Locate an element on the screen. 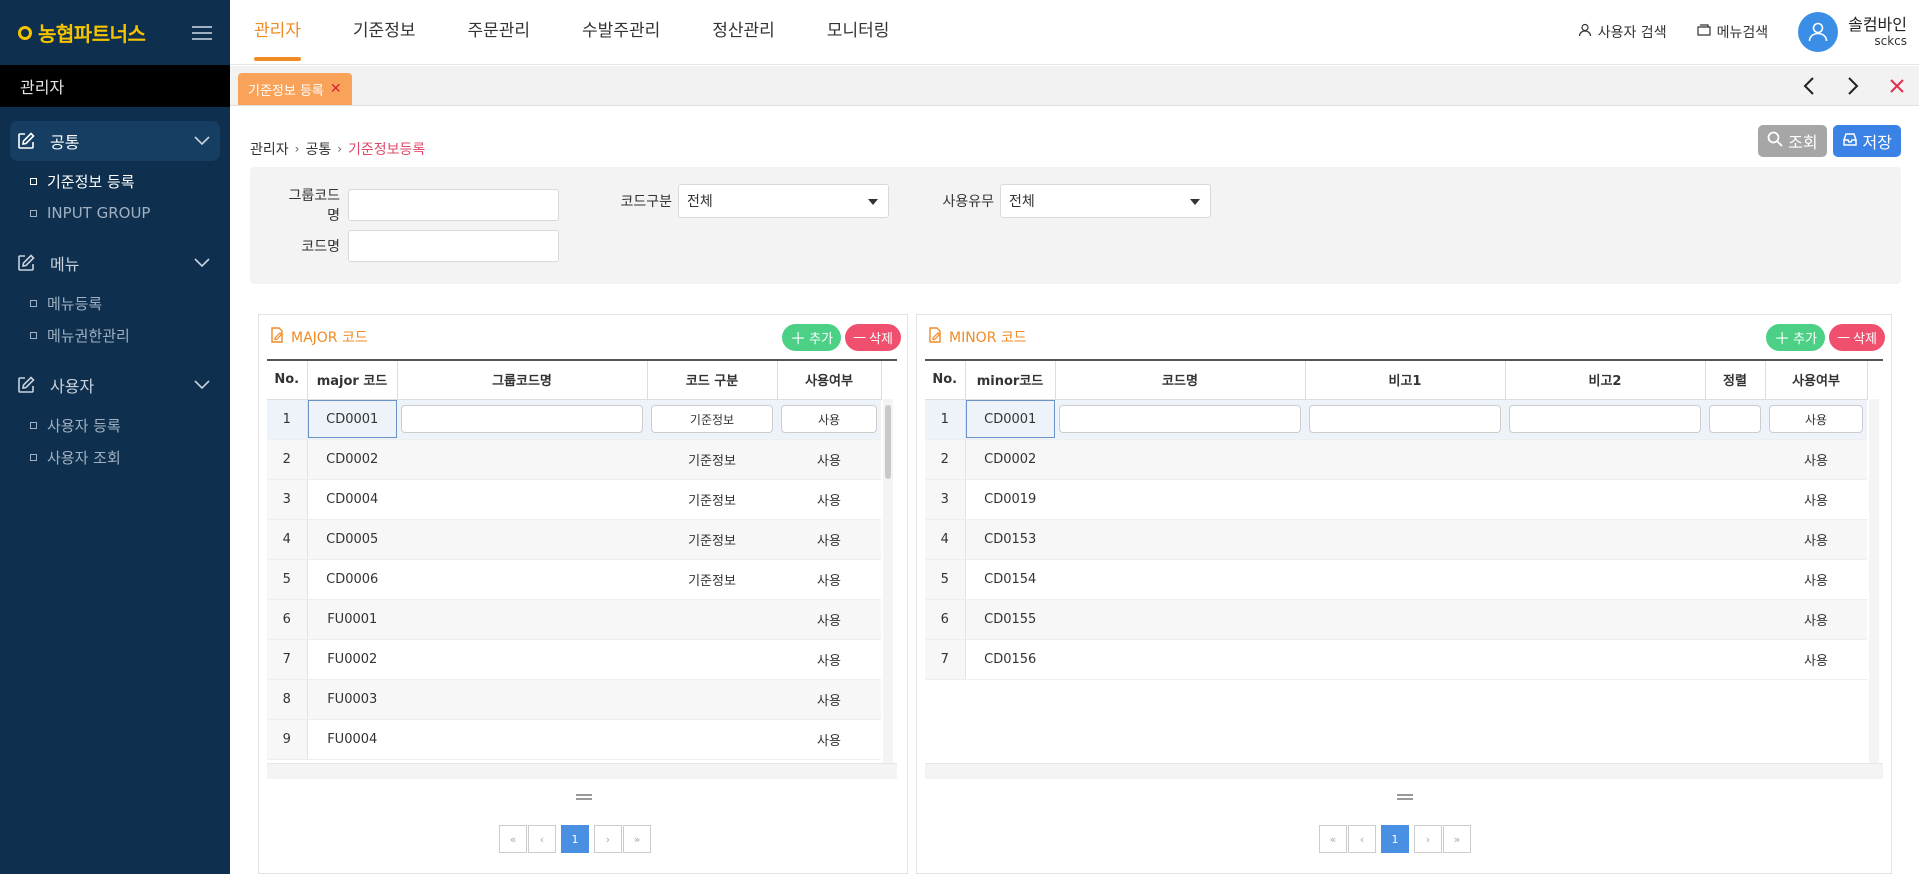 This screenshot has height=874, width=1919. next-page-button: › is located at coordinates (608, 839).